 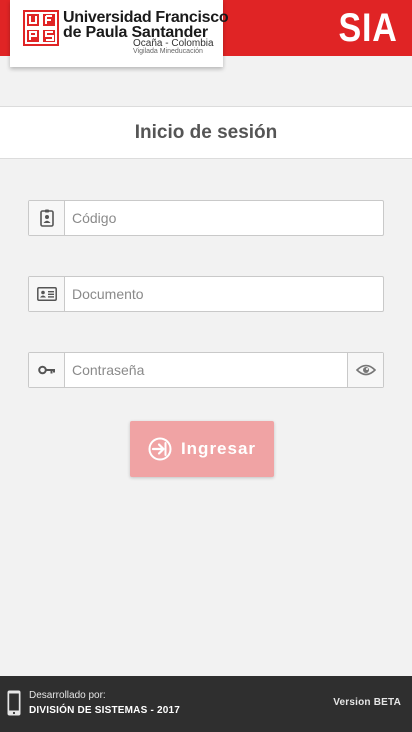 I want to click on developer-team: DIVISIÓN DE SISTEMAS - 2017, so click(x=104, y=710).